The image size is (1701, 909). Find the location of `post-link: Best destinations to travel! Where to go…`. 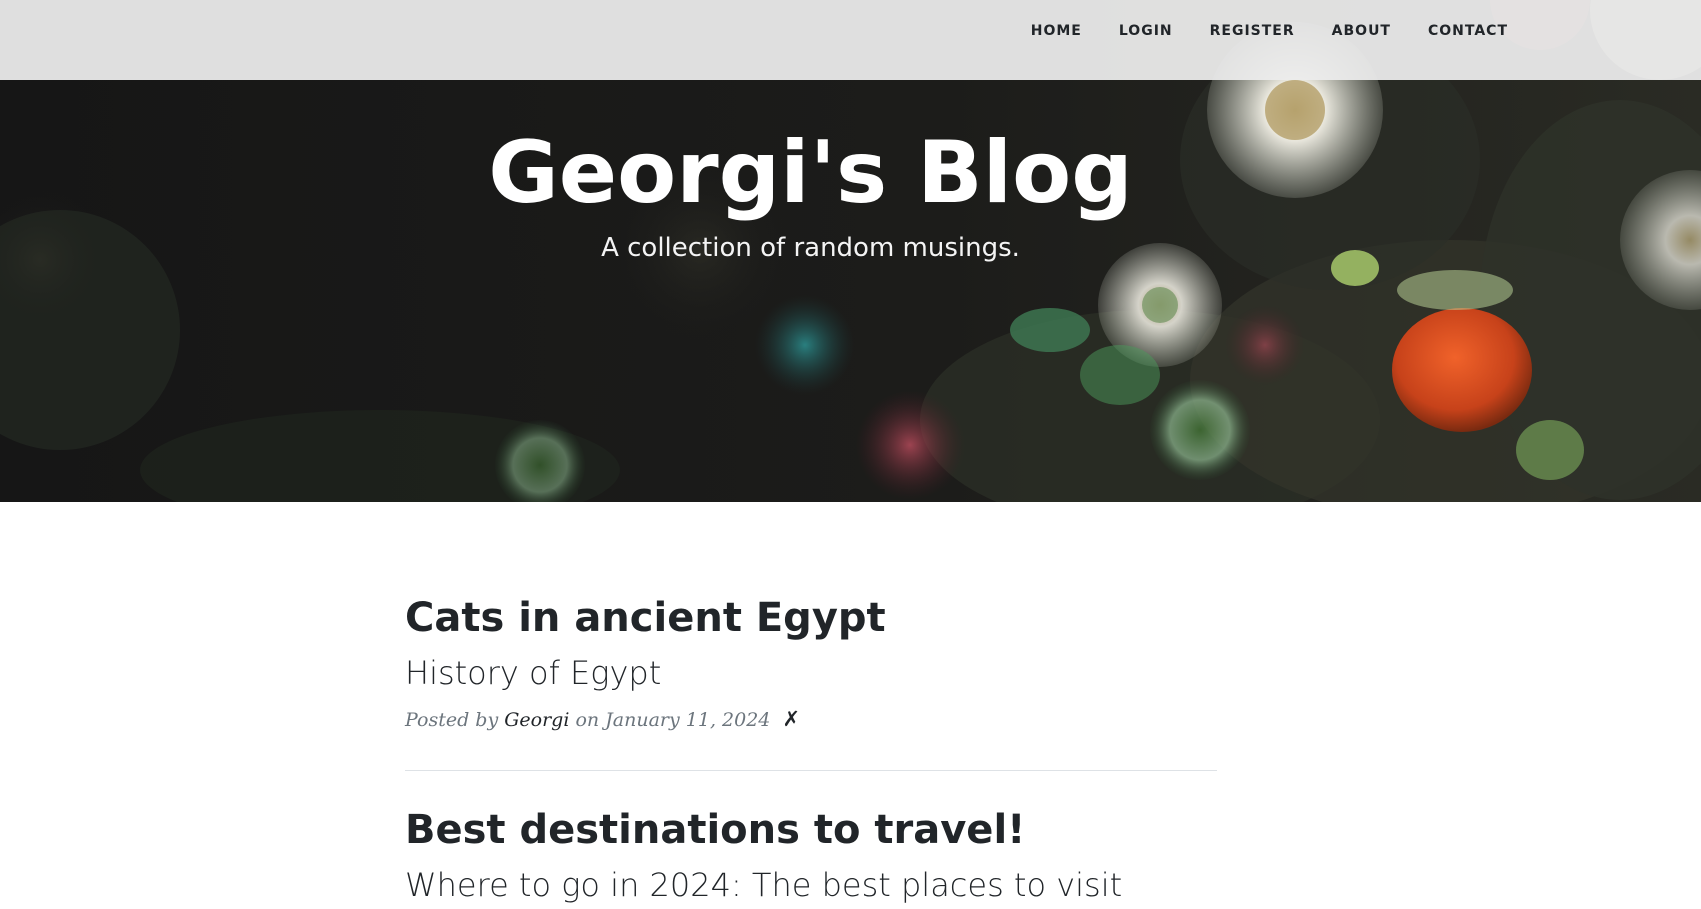

post-link: Best destinations to travel! Where to go… is located at coordinates (811, 854).